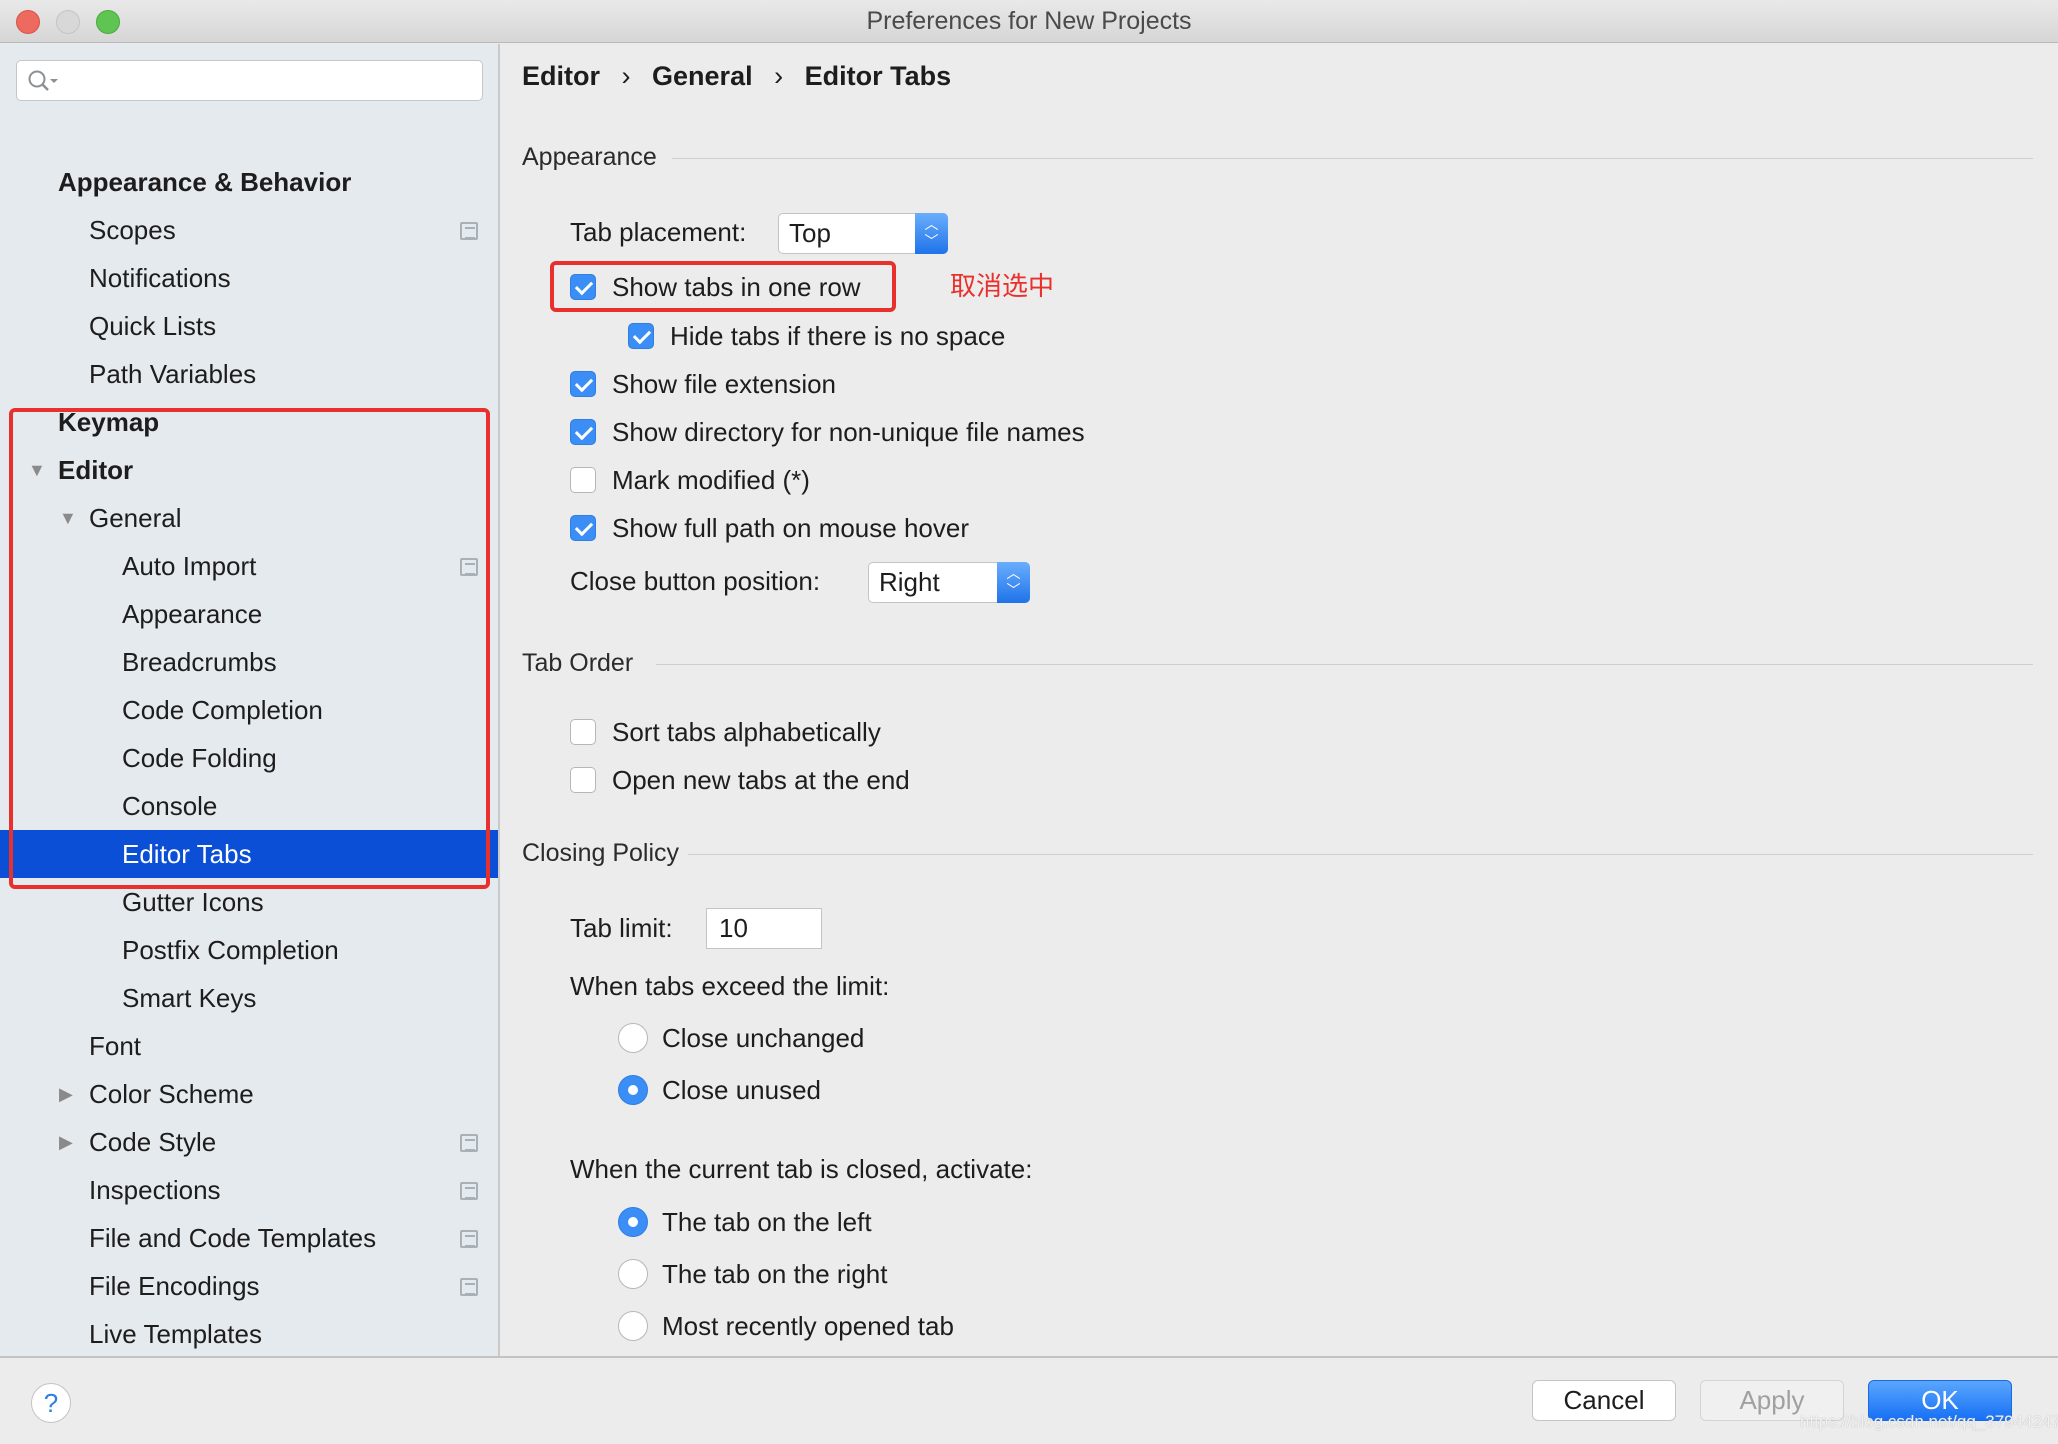 Image resolution: width=2058 pixels, height=1444 pixels. I want to click on window-title: Preferences for New Projects, so click(1029, 21).